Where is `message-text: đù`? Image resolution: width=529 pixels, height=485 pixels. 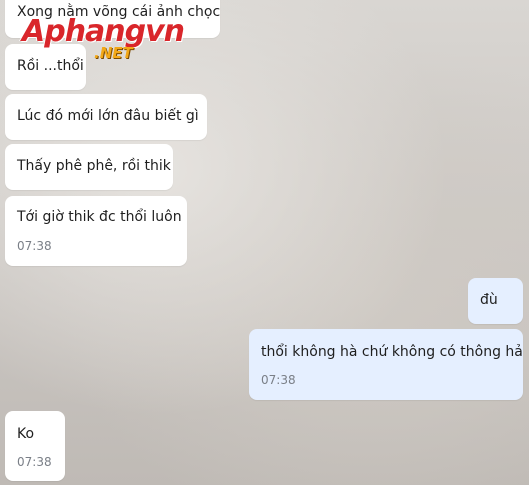
message-text: đù is located at coordinates (489, 300).